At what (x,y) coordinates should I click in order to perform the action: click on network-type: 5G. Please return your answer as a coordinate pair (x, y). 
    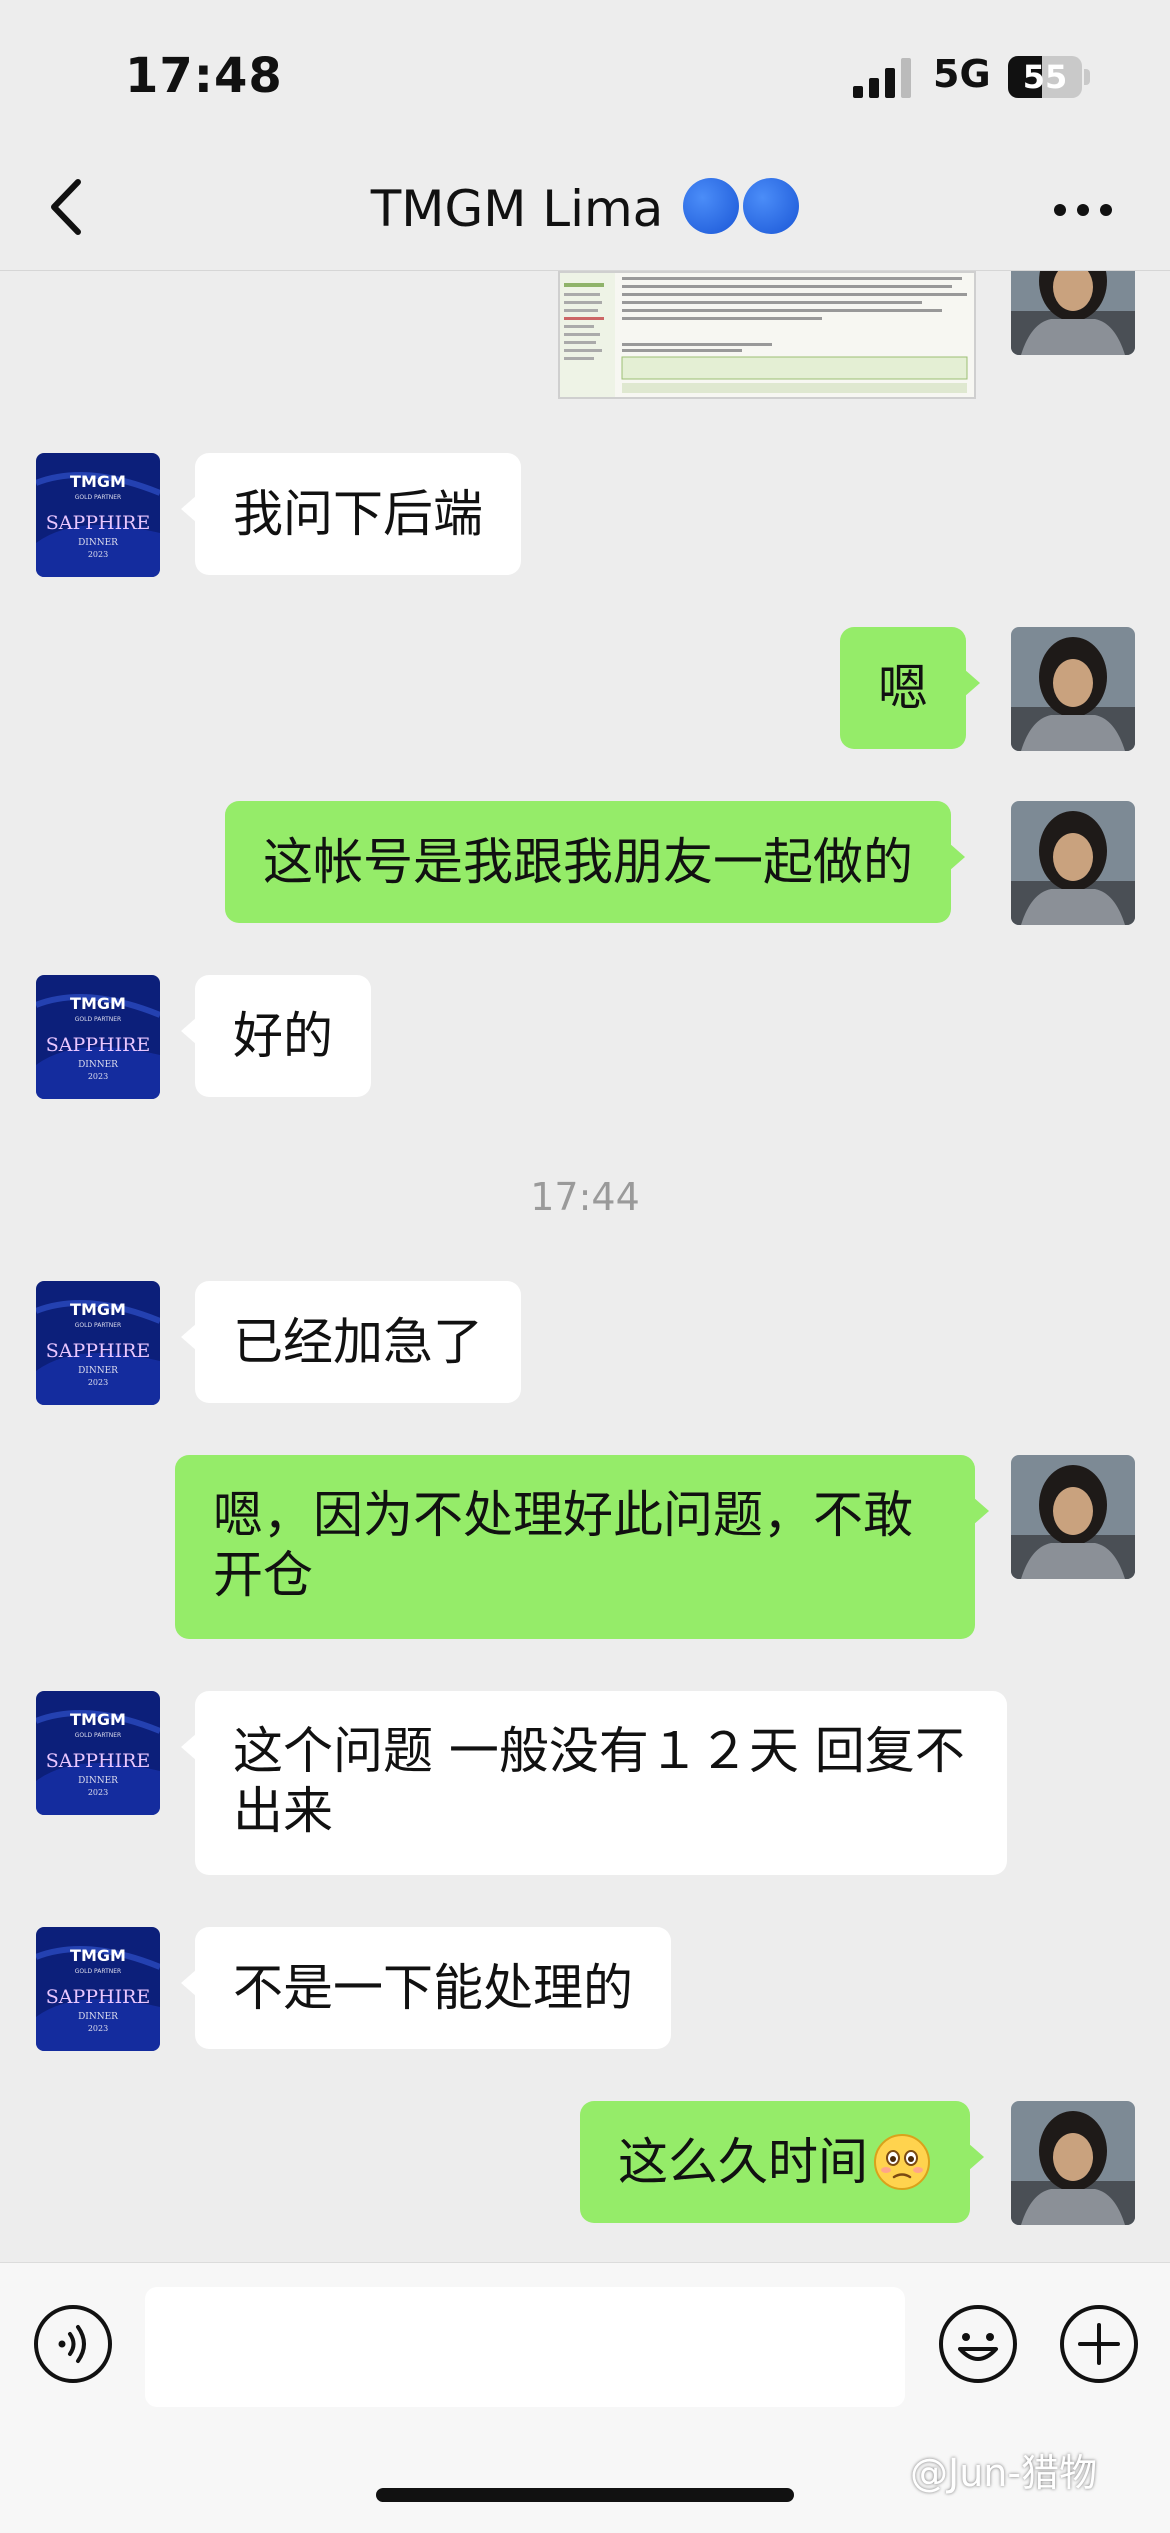
    Looking at the image, I should click on (962, 74).